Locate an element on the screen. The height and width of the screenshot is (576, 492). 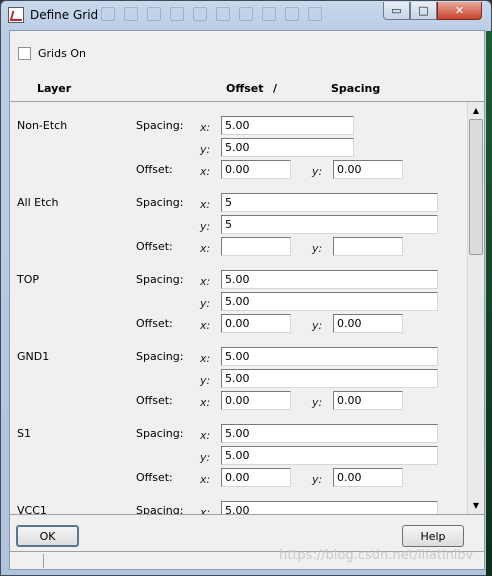
help-button: Help is located at coordinates (433, 536).